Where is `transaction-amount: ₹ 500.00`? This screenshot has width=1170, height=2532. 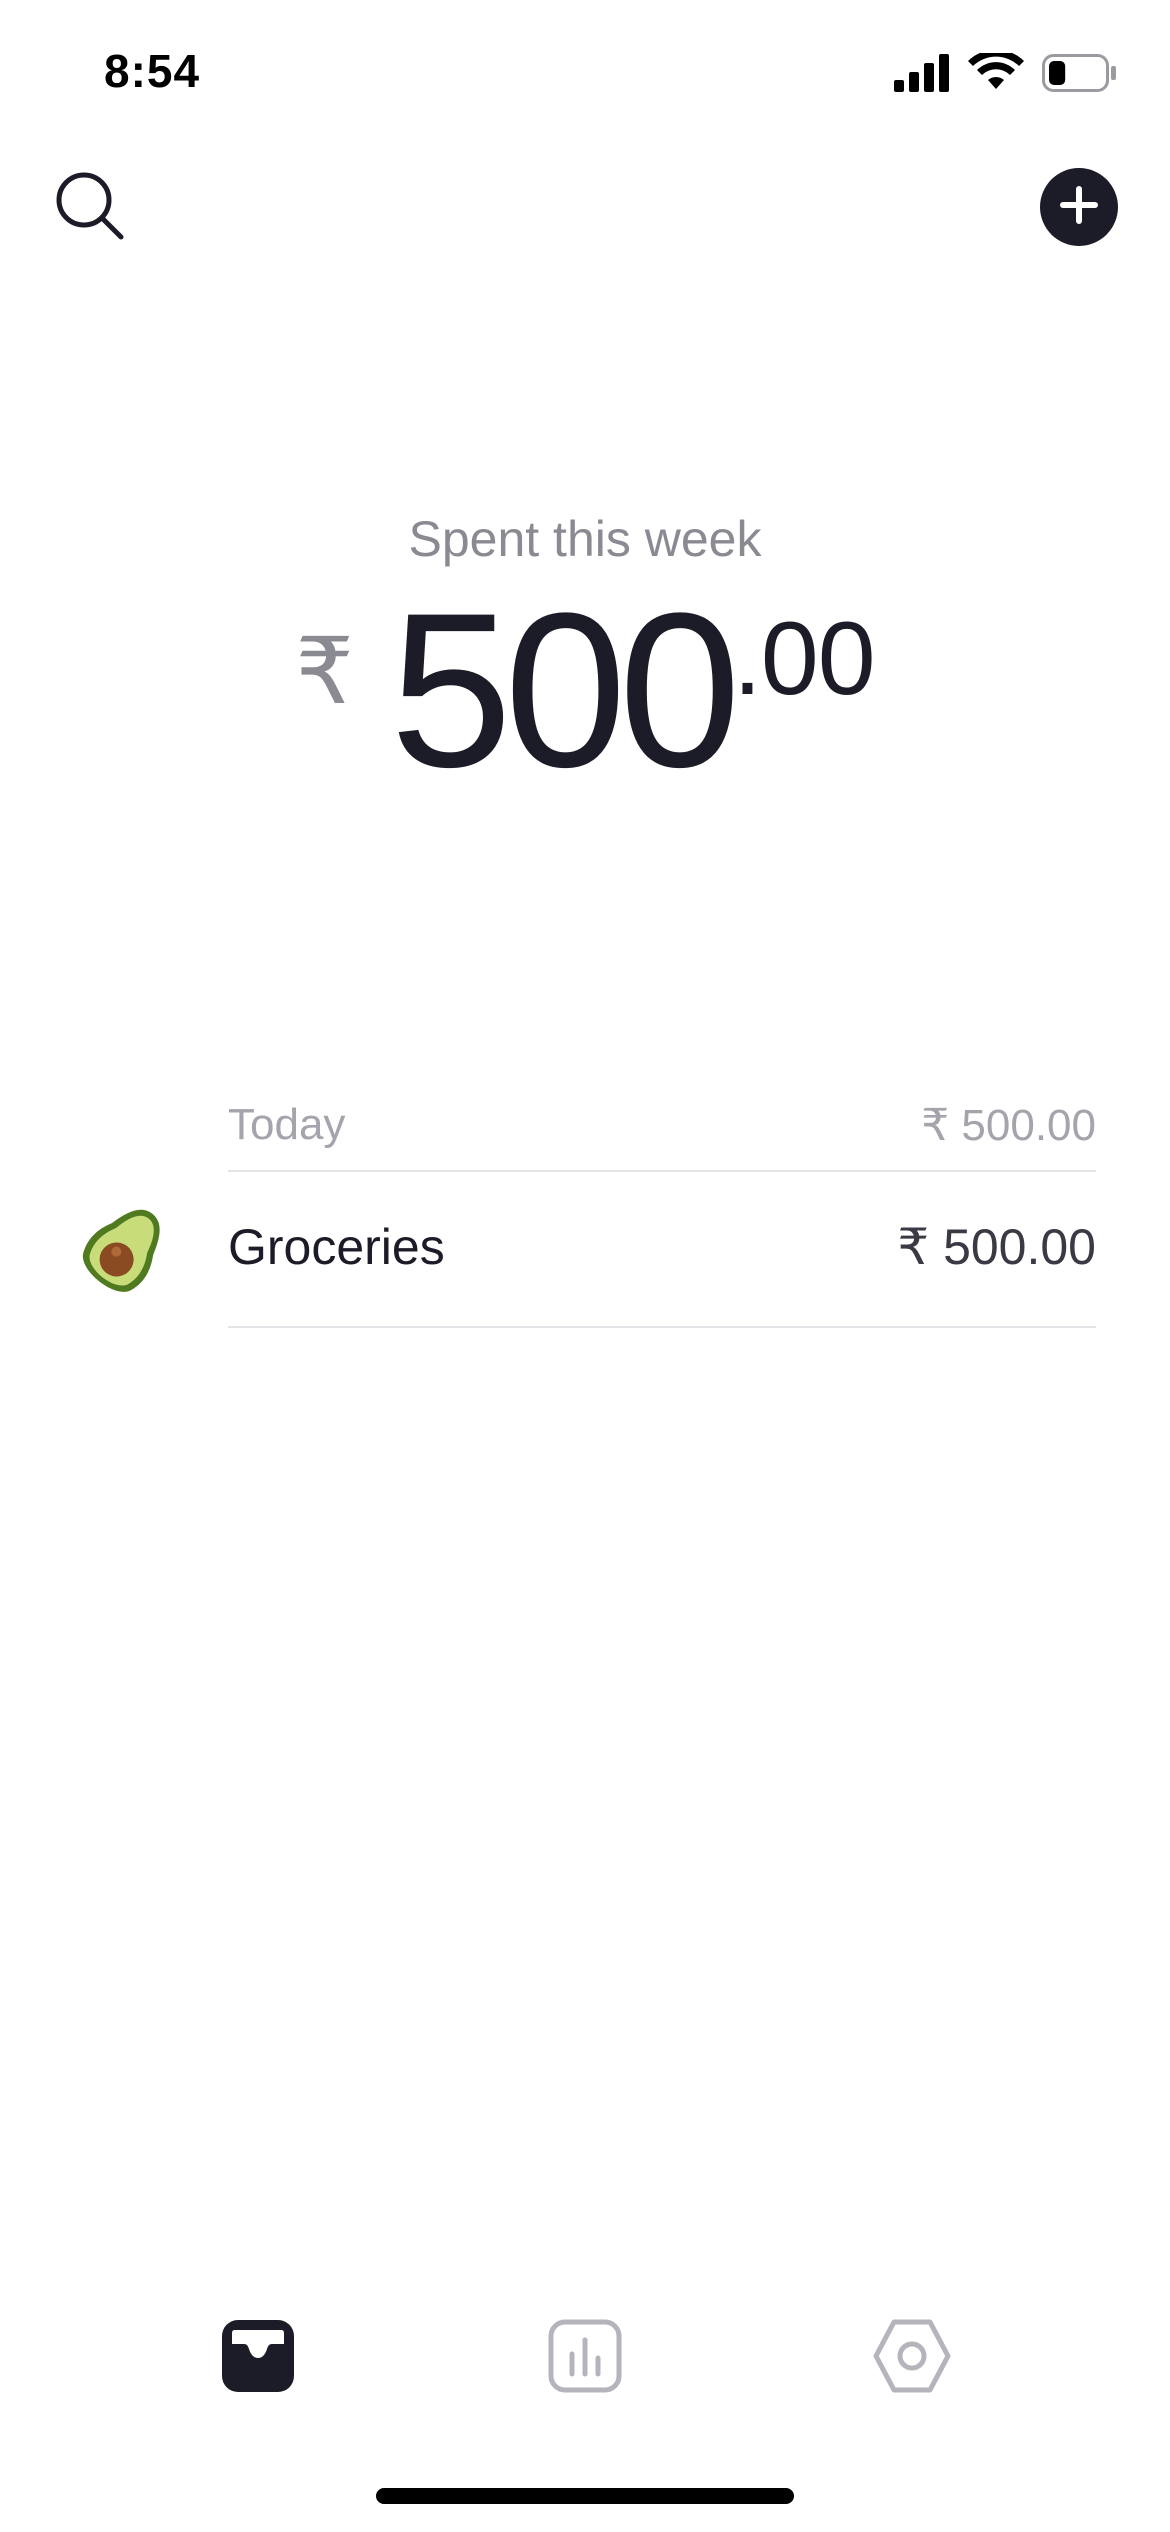
transaction-amount: ₹ 500.00 is located at coordinates (996, 1247).